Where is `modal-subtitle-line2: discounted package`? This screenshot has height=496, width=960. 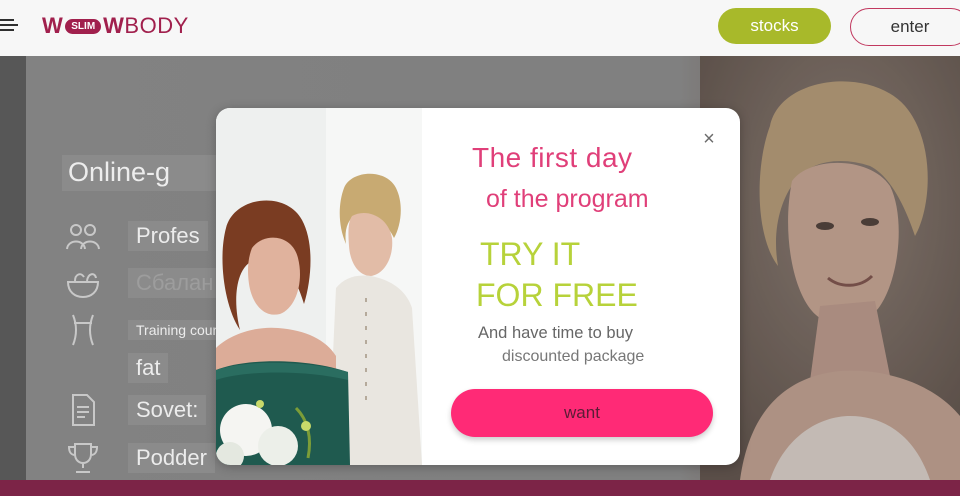 modal-subtitle-line2: discounted package is located at coordinates (573, 356).